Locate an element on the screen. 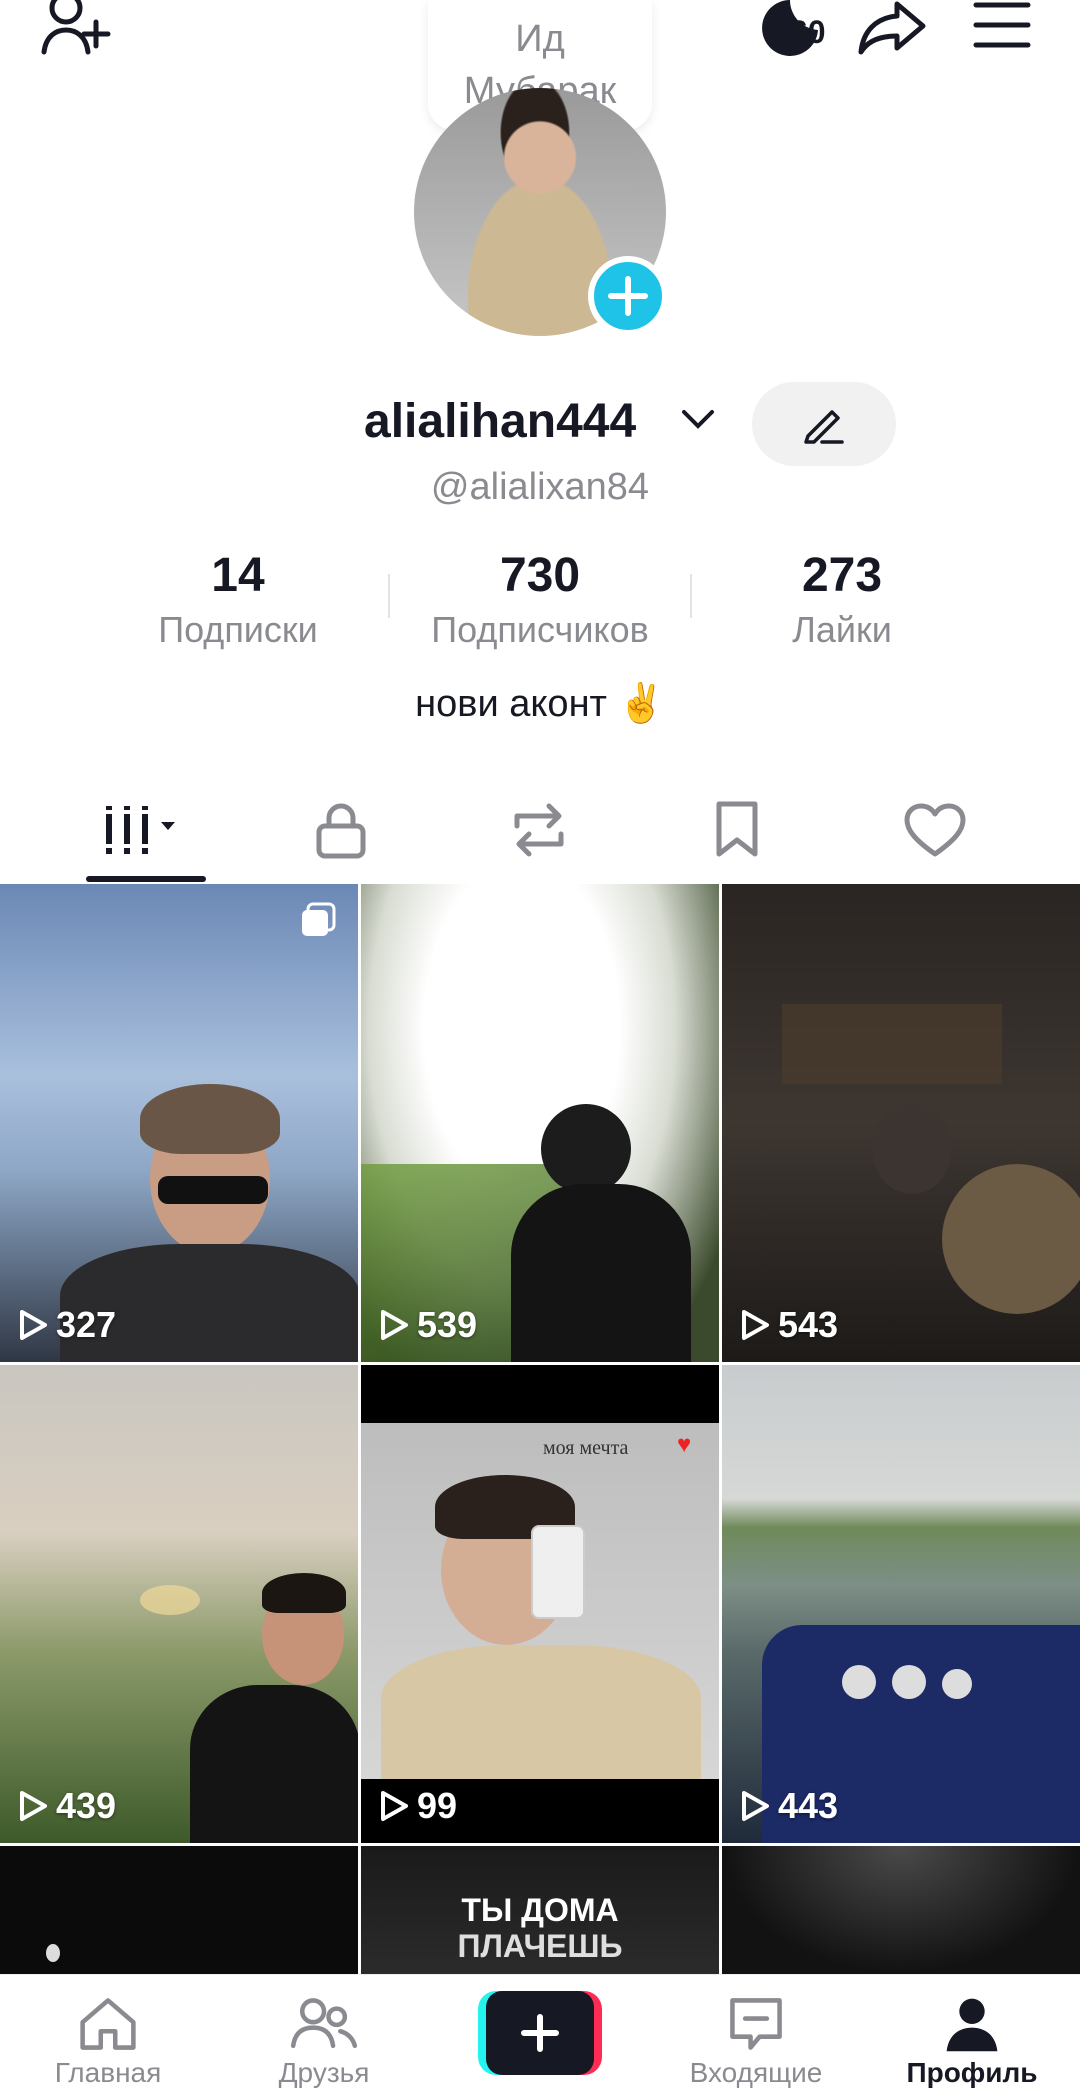 The height and width of the screenshot is (2089, 1080). stat-likes: 273 Лайки is located at coordinates (842, 602).